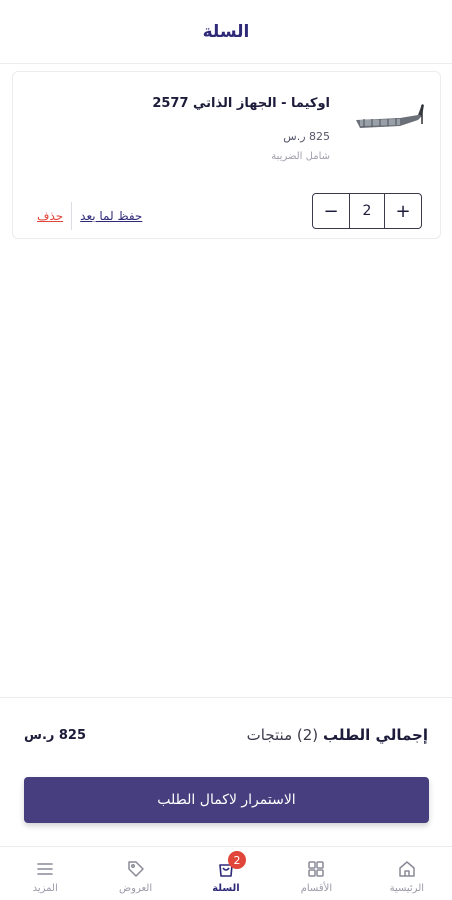  I want to click on checkout-button: الاستمرار لاكمال الطلب, so click(226, 800).